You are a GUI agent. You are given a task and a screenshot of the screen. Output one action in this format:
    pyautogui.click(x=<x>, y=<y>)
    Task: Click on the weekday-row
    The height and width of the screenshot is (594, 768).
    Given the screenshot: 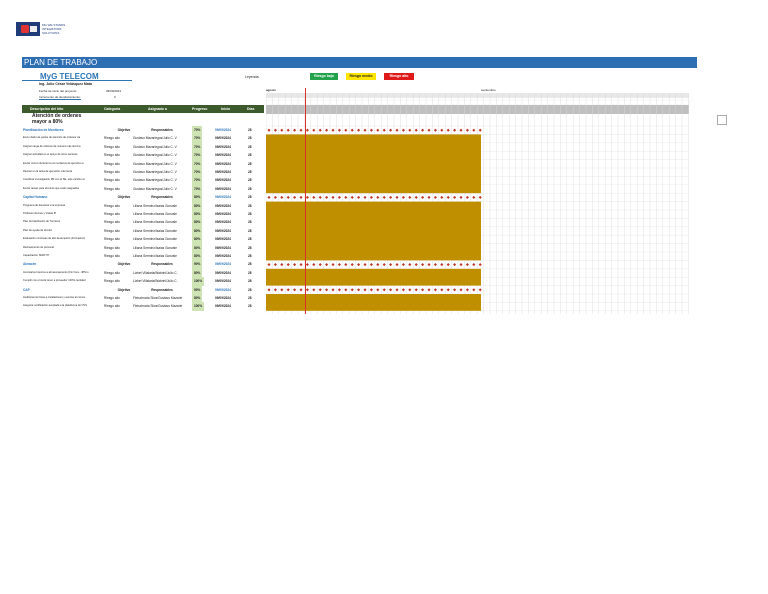 What is the action you would take?
    pyautogui.click(x=477, y=109)
    